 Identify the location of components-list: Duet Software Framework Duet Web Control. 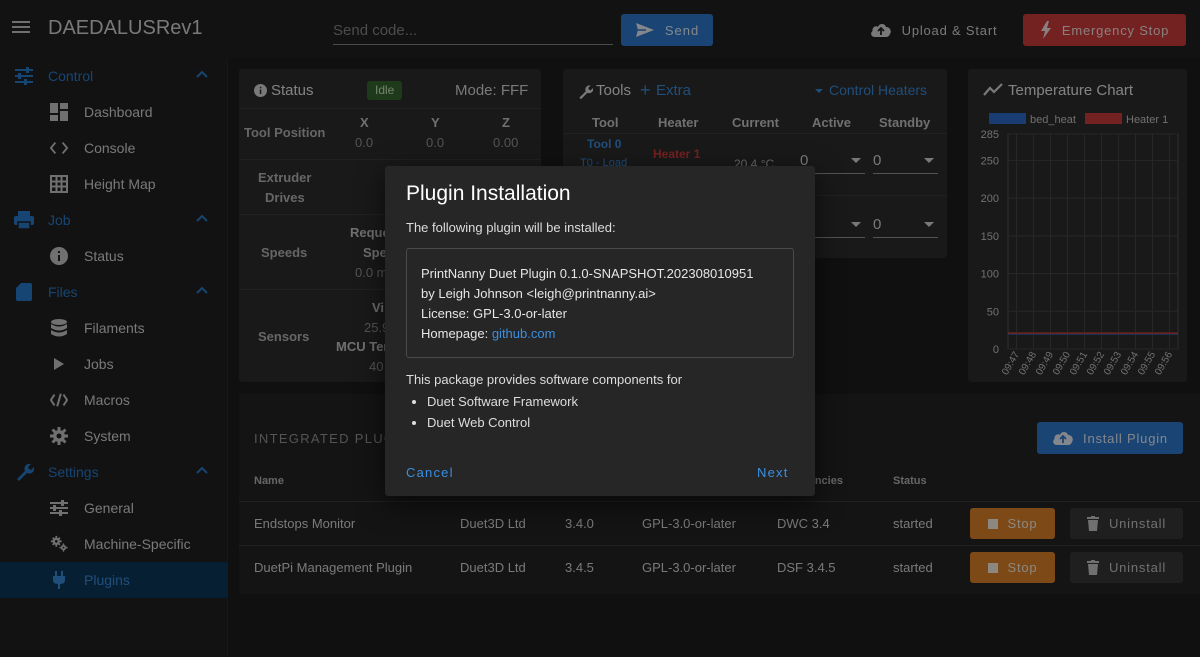
(502, 415).